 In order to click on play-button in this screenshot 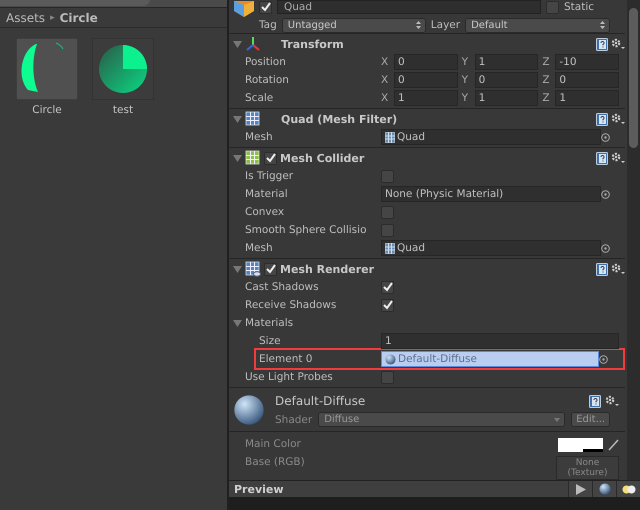, I will do `click(580, 489)`.